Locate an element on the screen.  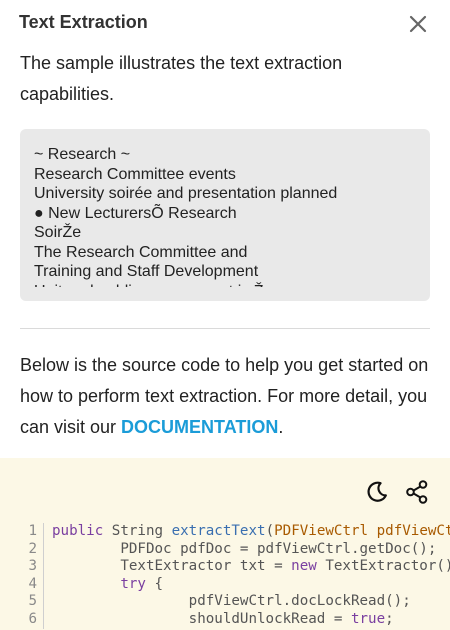
share-button is located at coordinates (417, 492).